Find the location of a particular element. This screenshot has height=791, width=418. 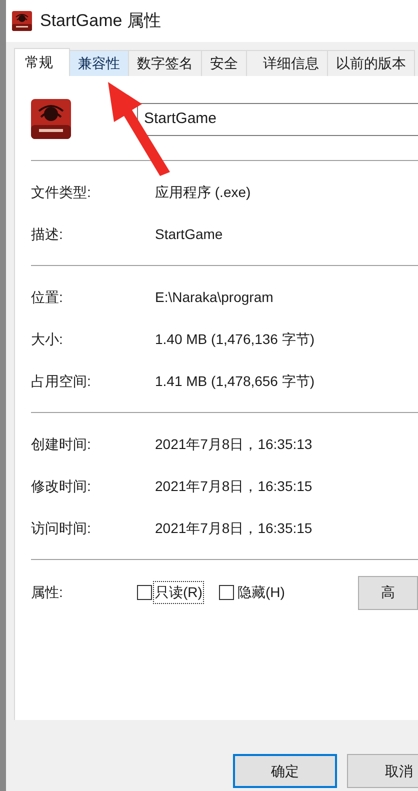

window-title: StartGame 属性 is located at coordinates (100, 21).